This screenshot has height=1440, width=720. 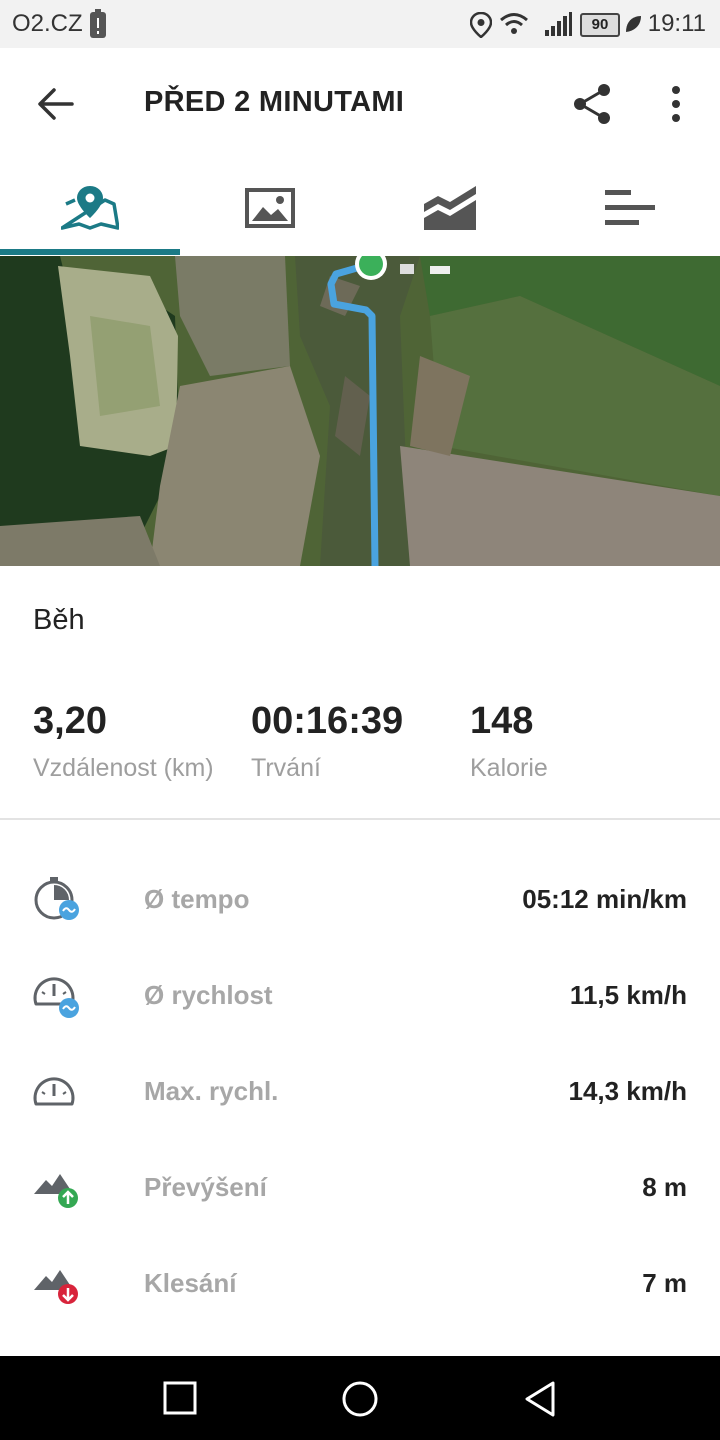 What do you see at coordinates (664, 1187) in the screenshot?
I see `elevation-gain-value: 8 m` at bounding box center [664, 1187].